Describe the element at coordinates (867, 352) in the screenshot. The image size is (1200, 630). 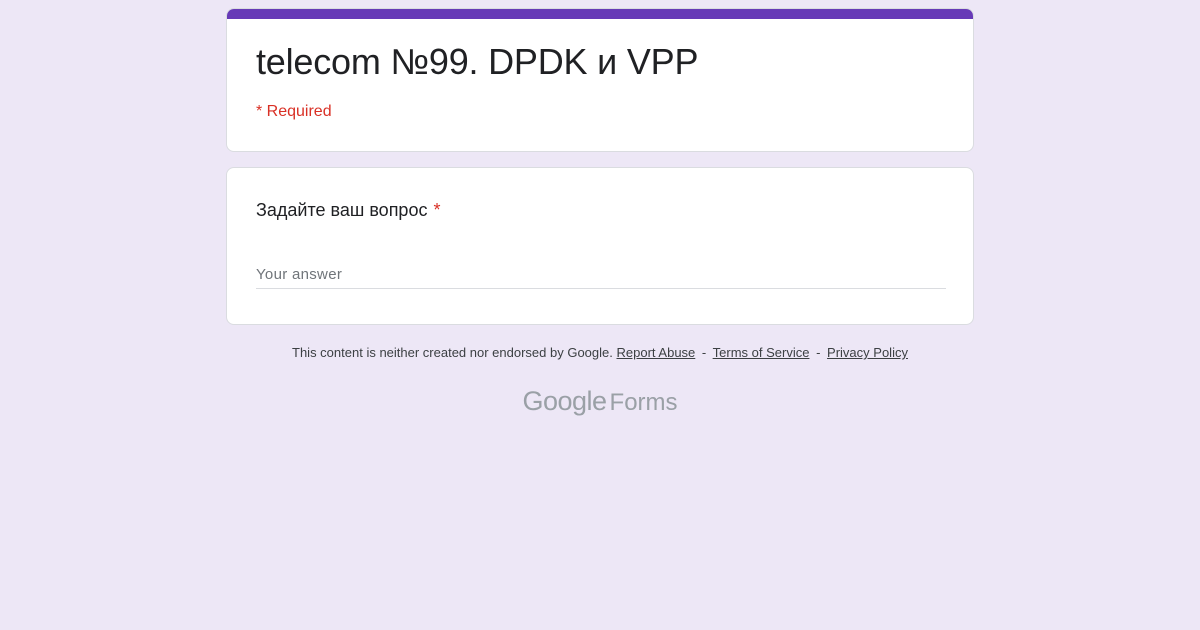
I see `privacy-policy-link: Privacy Policy` at that location.